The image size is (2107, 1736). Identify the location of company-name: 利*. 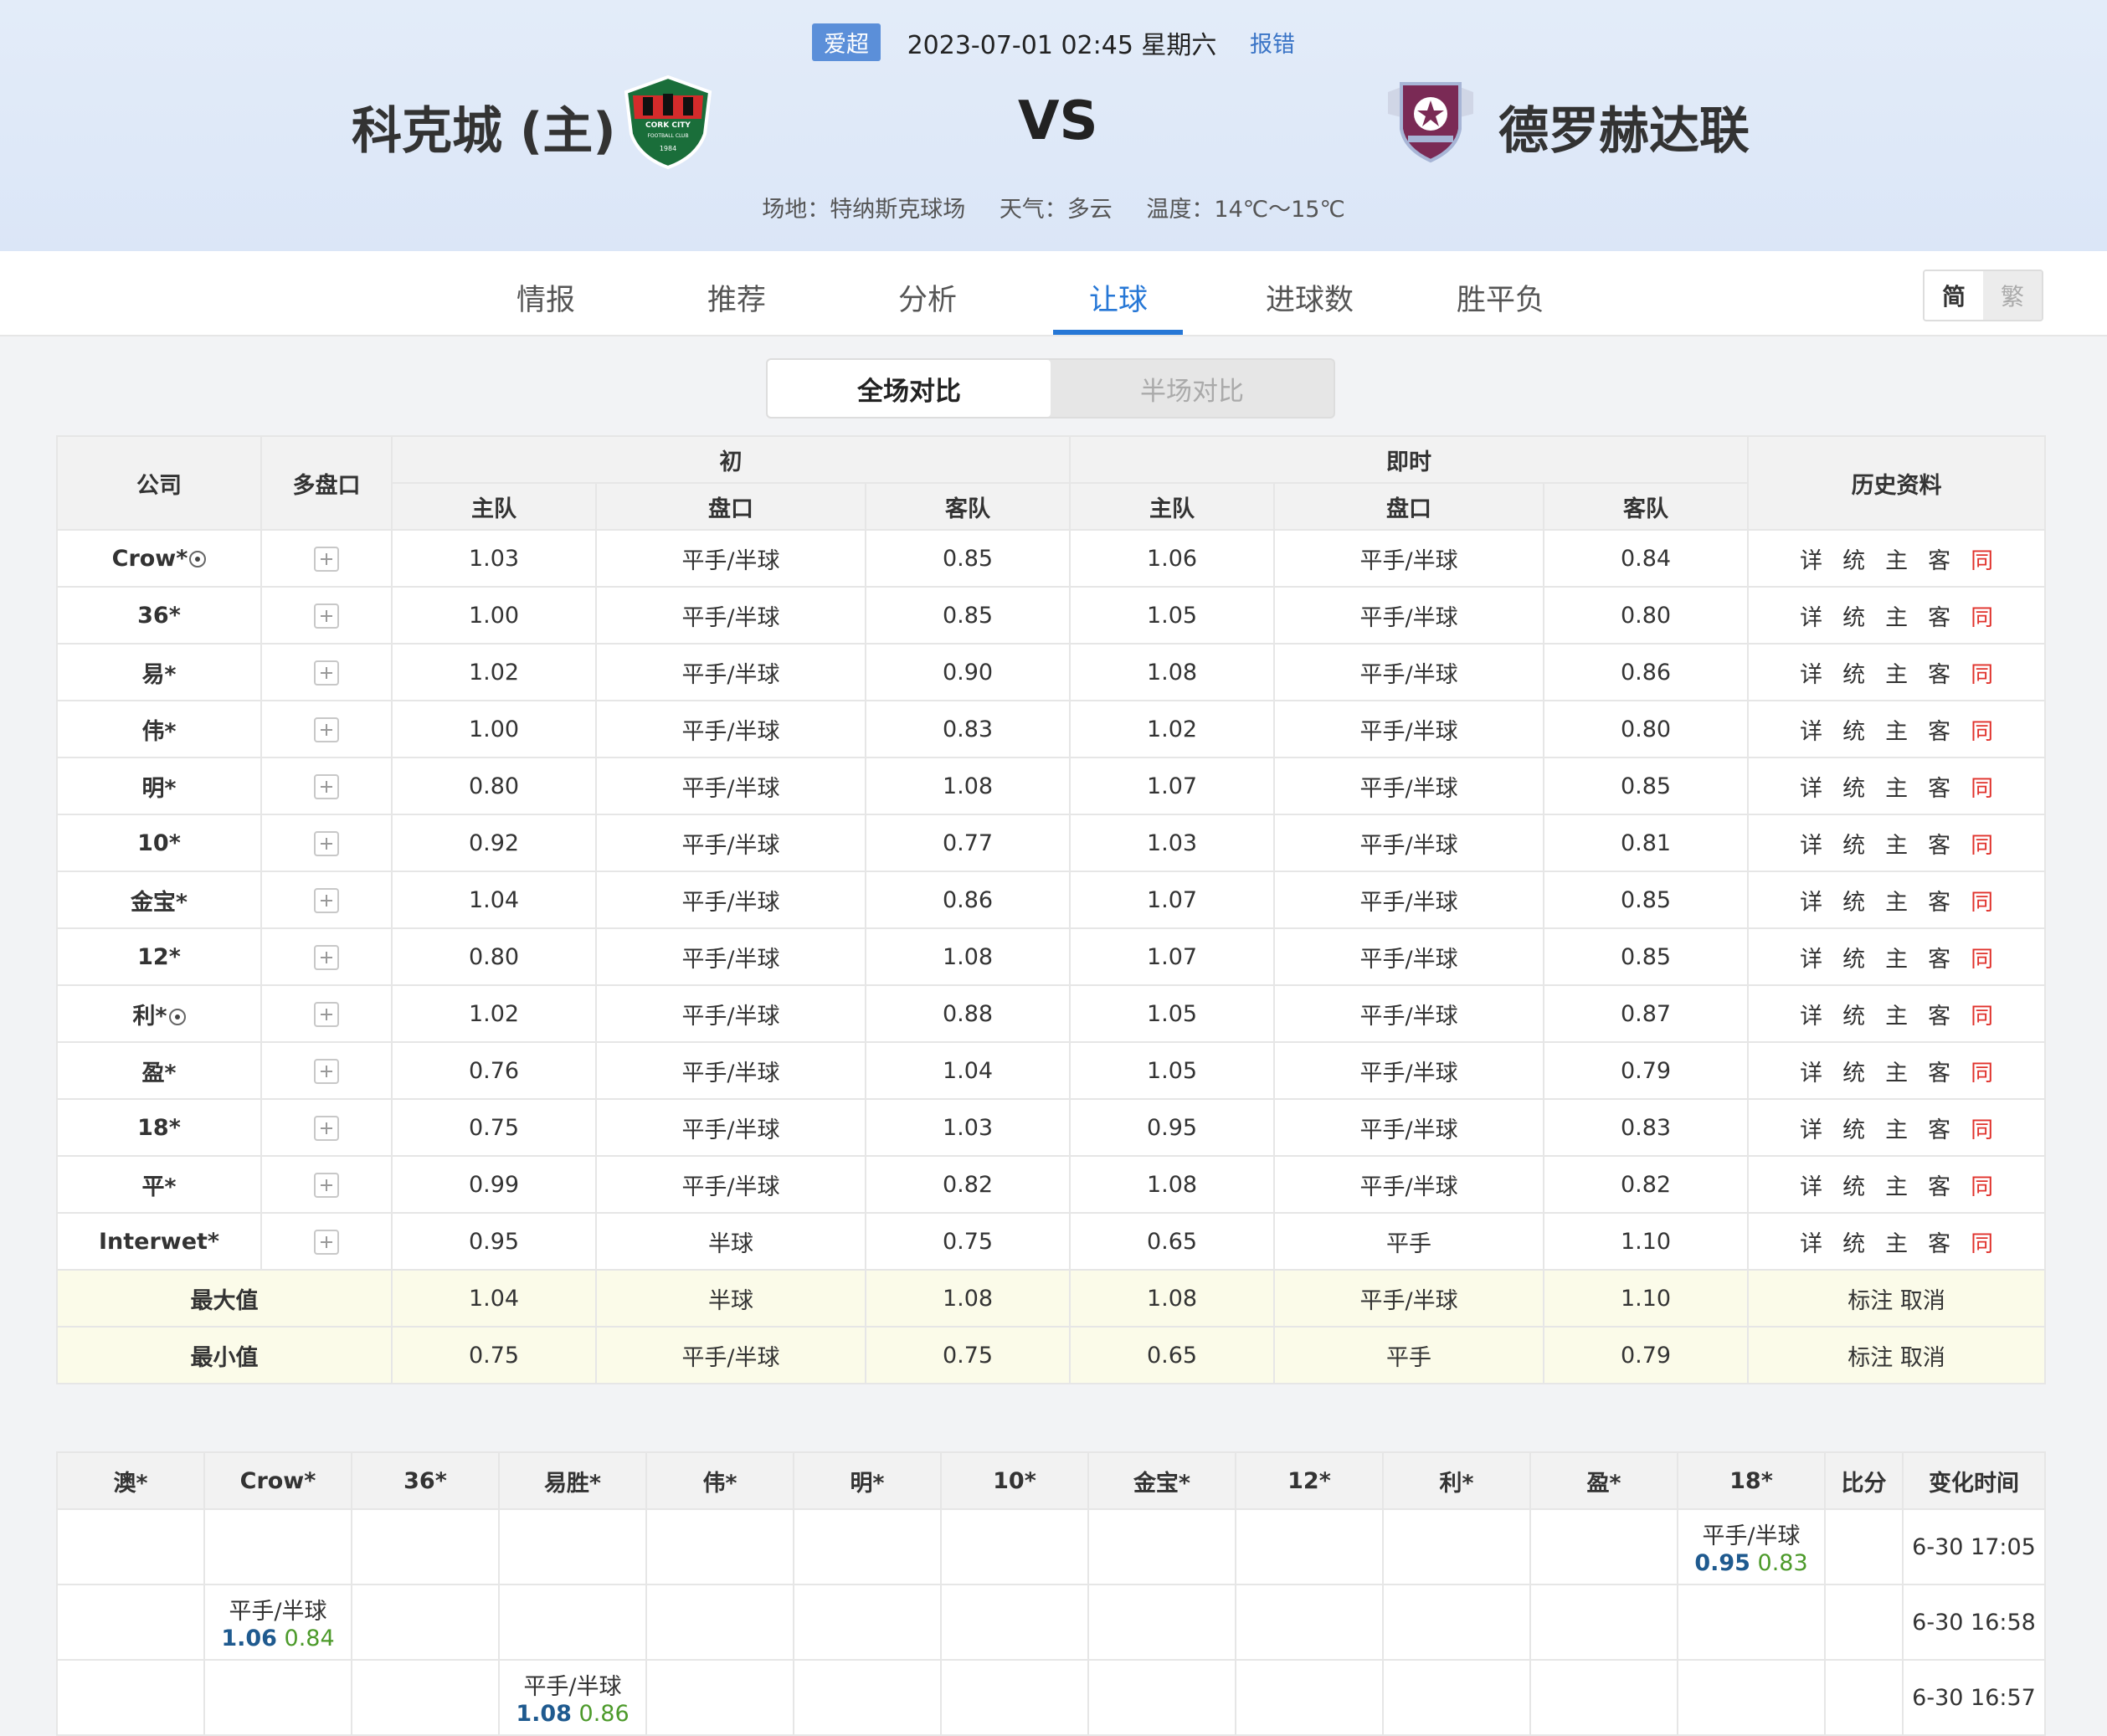
(149, 1017).